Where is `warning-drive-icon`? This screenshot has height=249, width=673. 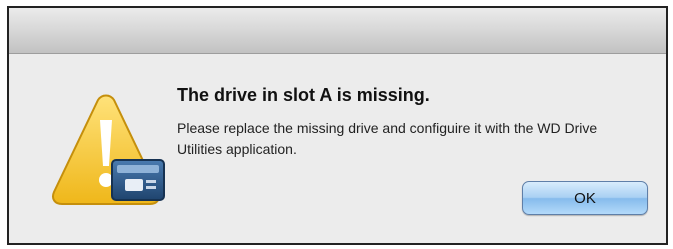 warning-drive-icon is located at coordinates (108, 149).